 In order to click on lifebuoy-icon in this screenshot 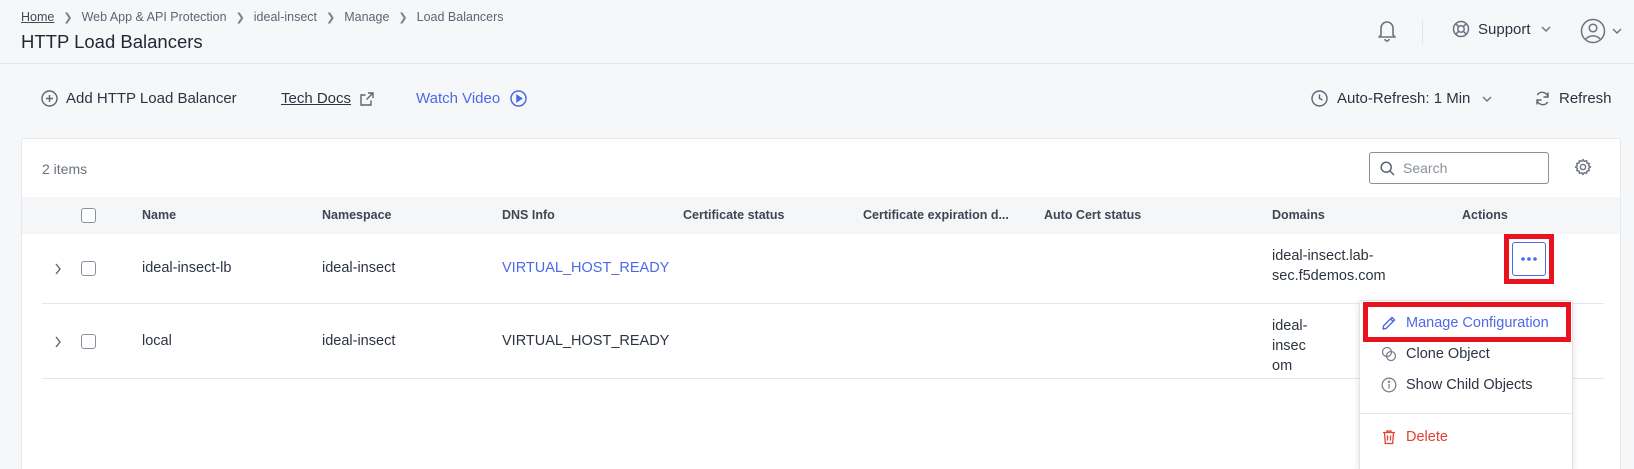, I will do `click(1461, 29)`.